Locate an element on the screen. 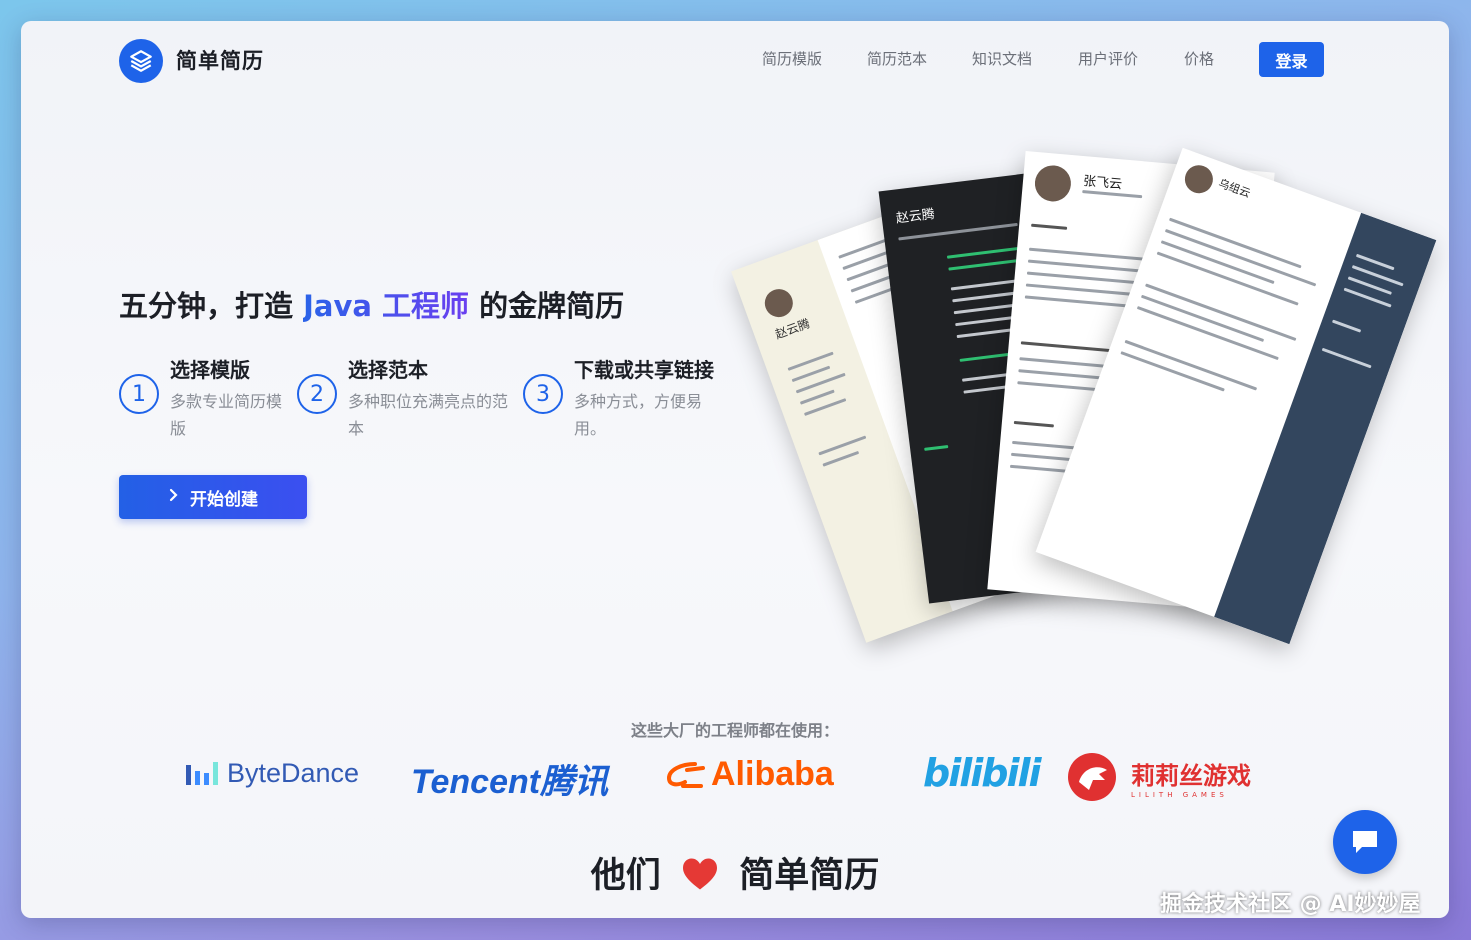  nav-templates: 简历模版 is located at coordinates (792, 58).